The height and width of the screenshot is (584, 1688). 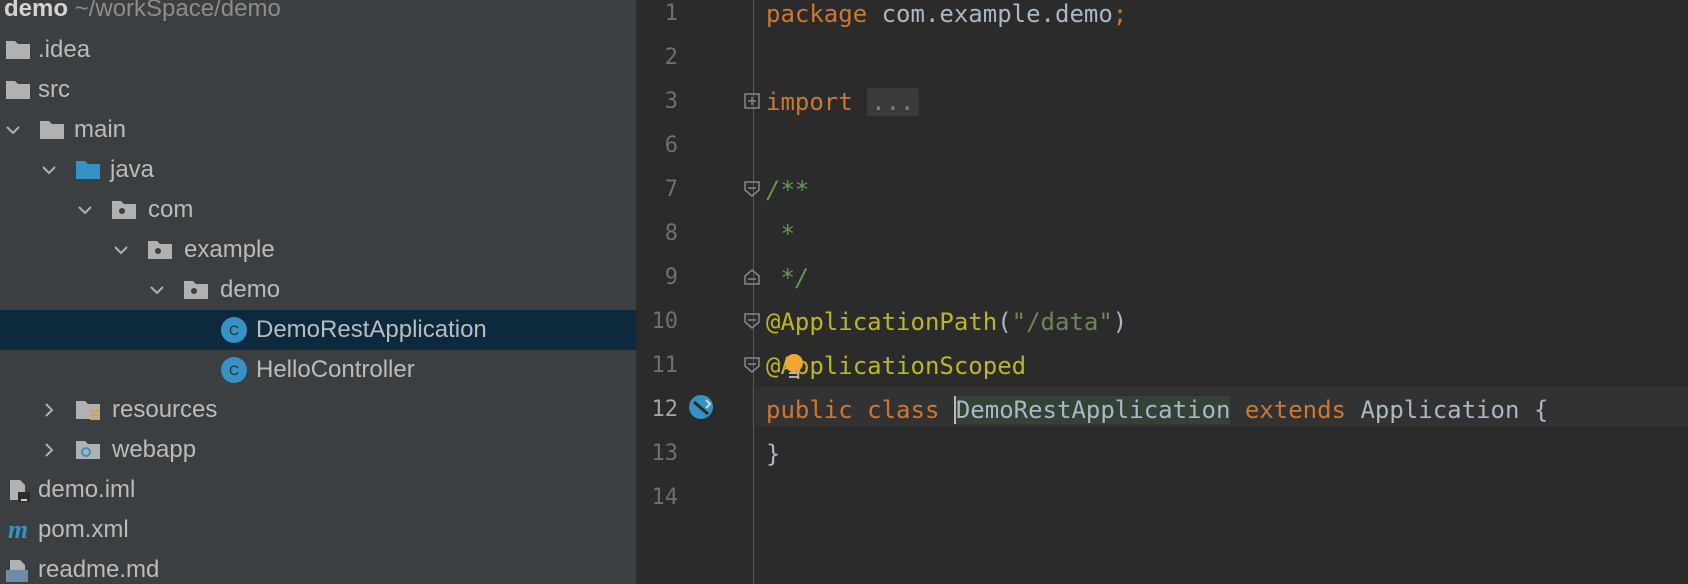 What do you see at coordinates (229, 249) in the screenshot?
I see `tree-item-label: example` at bounding box center [229, 249].